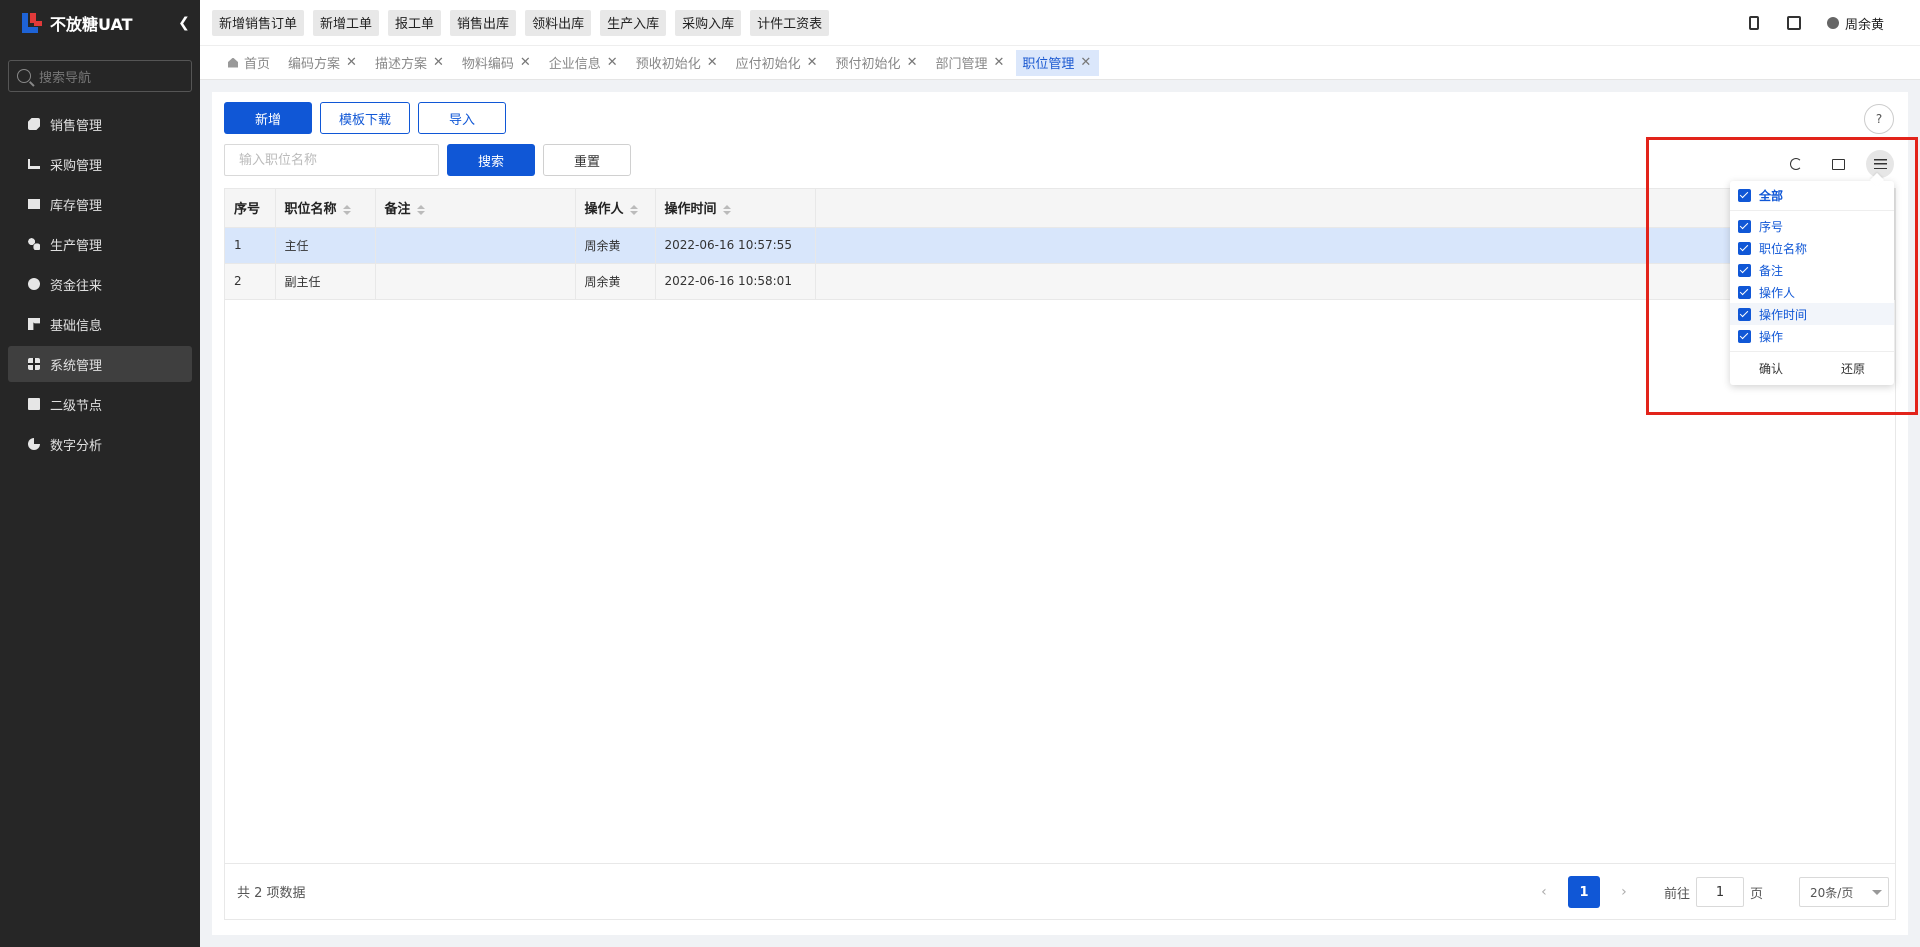  I want to click on search-icon, so click(24, 76).